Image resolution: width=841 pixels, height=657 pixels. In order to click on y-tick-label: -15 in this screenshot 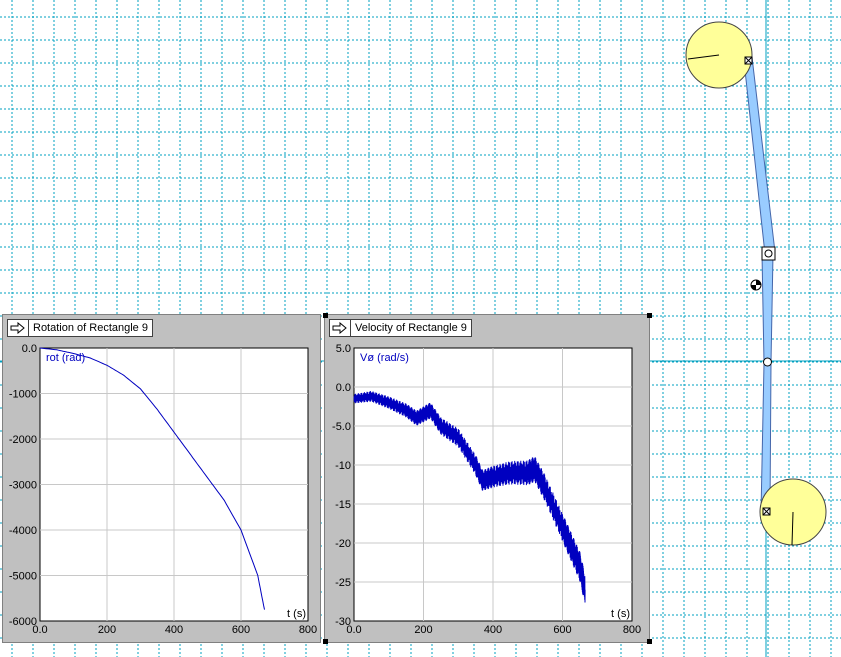, I will do `click(343, 505)`.